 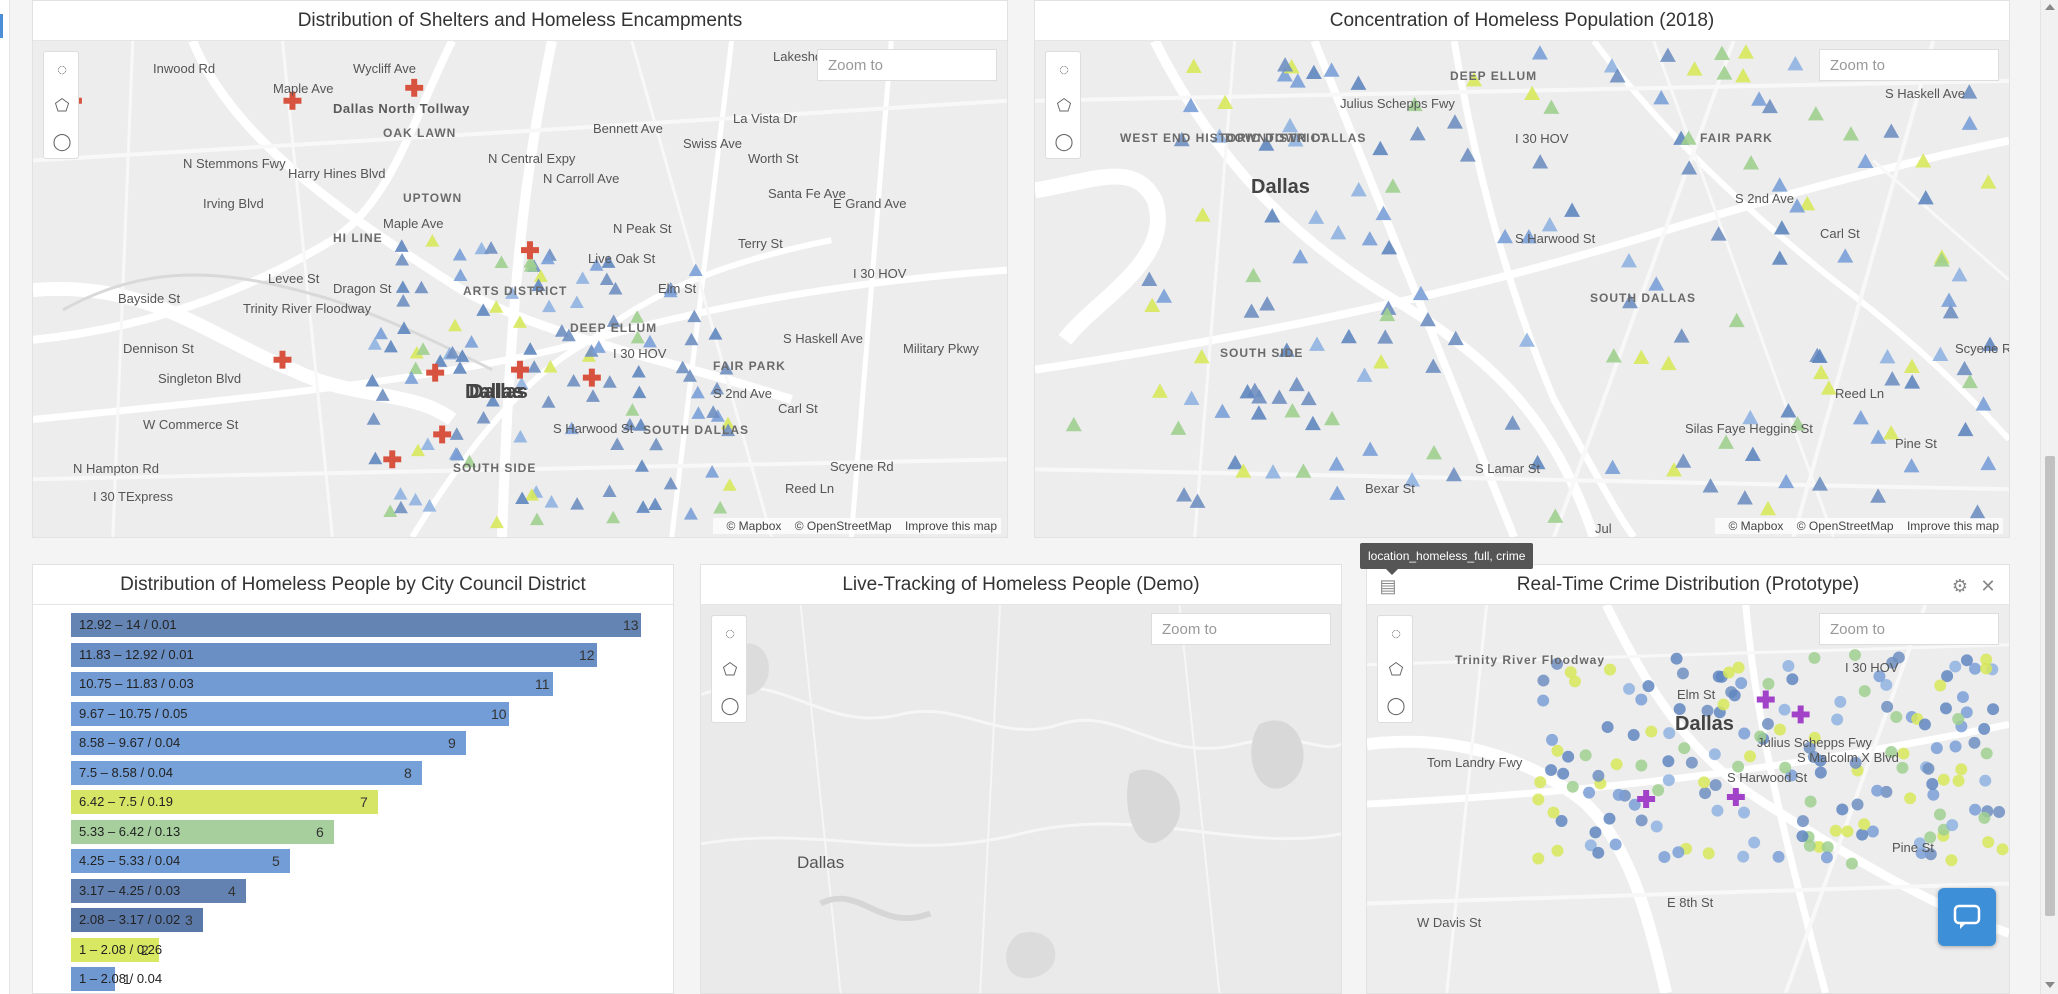 What do you see at coordinates (951, 526) in the screenshot?
I see `improve-map-link: Improve this map` at bounding box center [951, 526].